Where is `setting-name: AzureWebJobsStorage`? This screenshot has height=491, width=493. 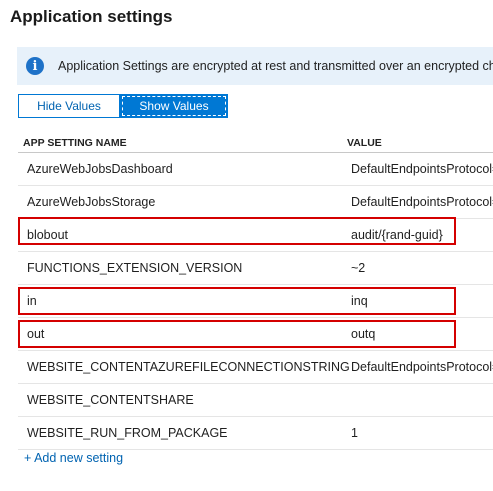
setting-name: AzureWebJobsStorage is located at coordinates (91, 202).